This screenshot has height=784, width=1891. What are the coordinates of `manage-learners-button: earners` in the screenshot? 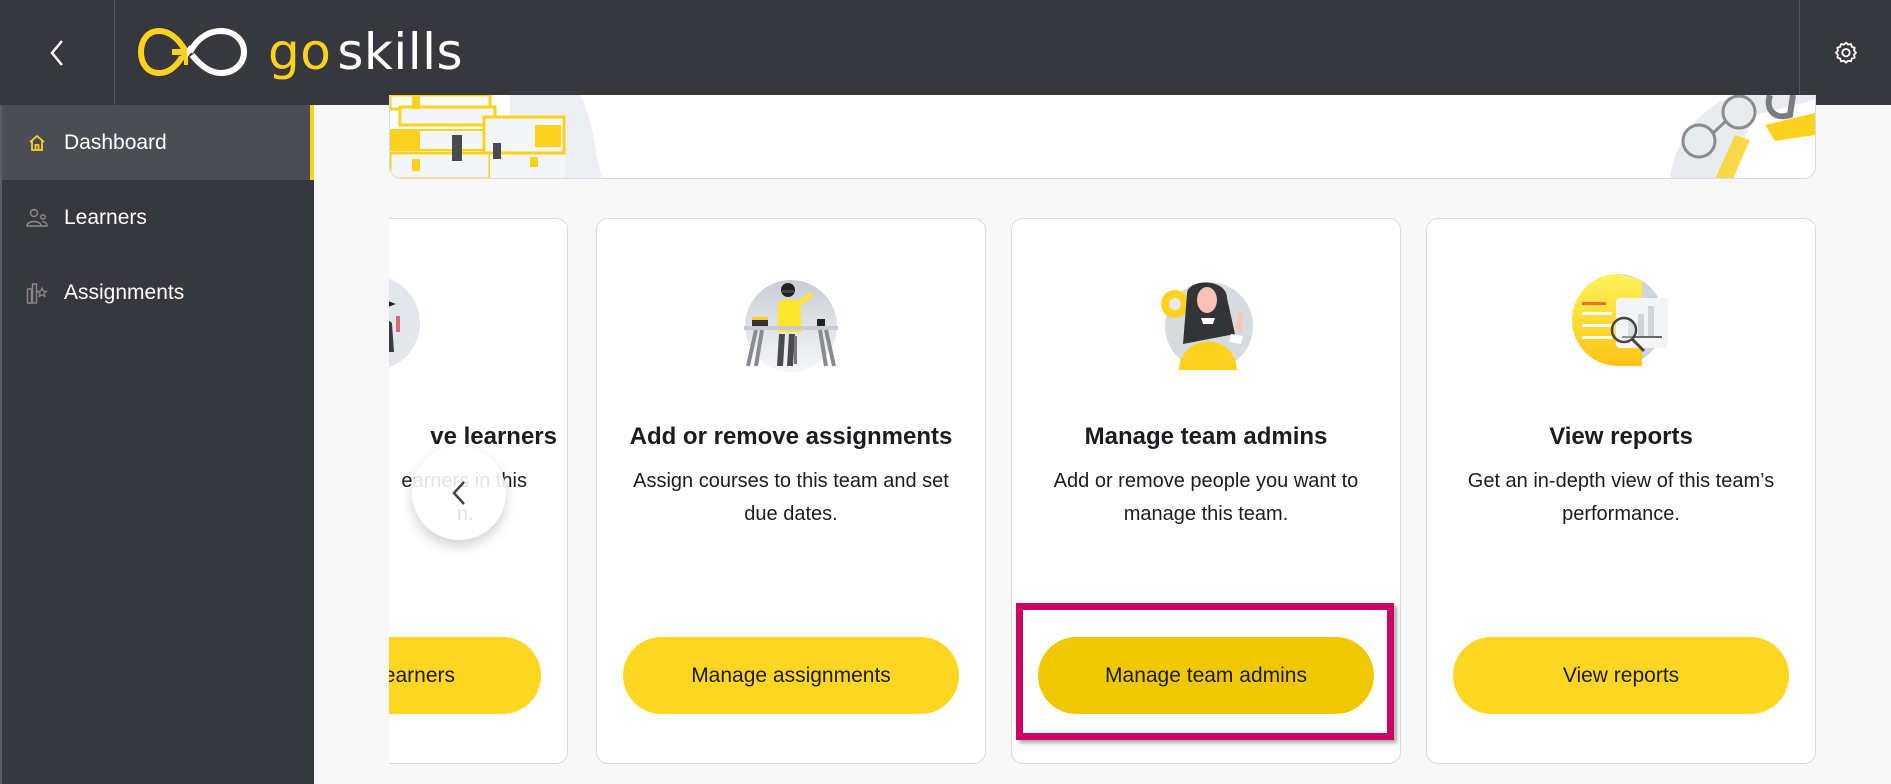 It's located at (465, 675).